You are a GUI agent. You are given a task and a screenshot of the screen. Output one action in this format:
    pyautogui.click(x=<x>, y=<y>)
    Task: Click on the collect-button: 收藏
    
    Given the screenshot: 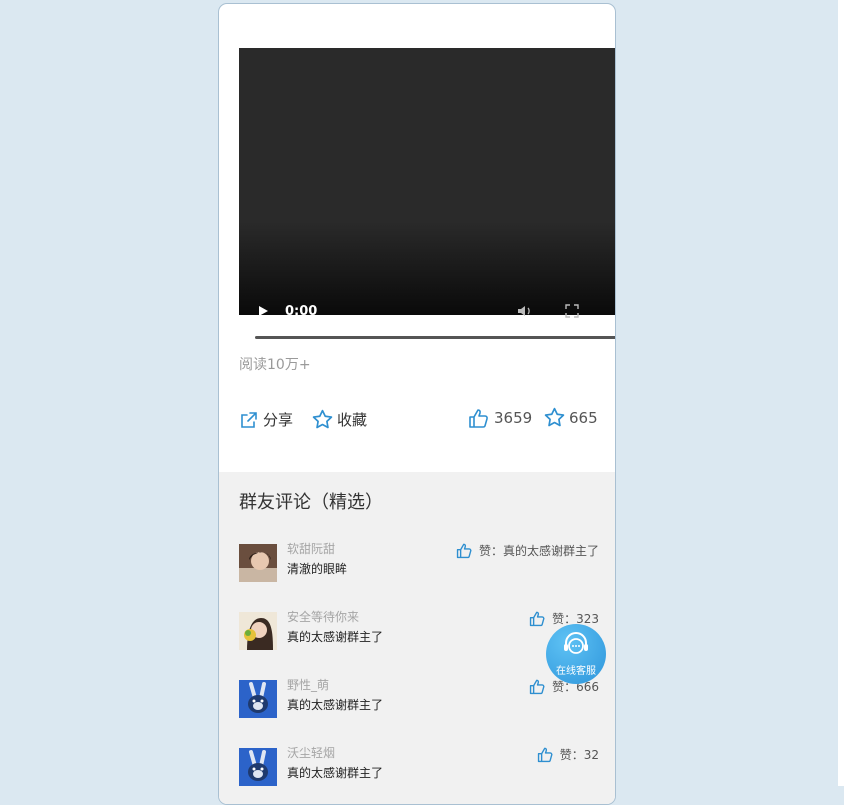 What is the action you would take?
    pyautogui.click(x=339, y=419)
    